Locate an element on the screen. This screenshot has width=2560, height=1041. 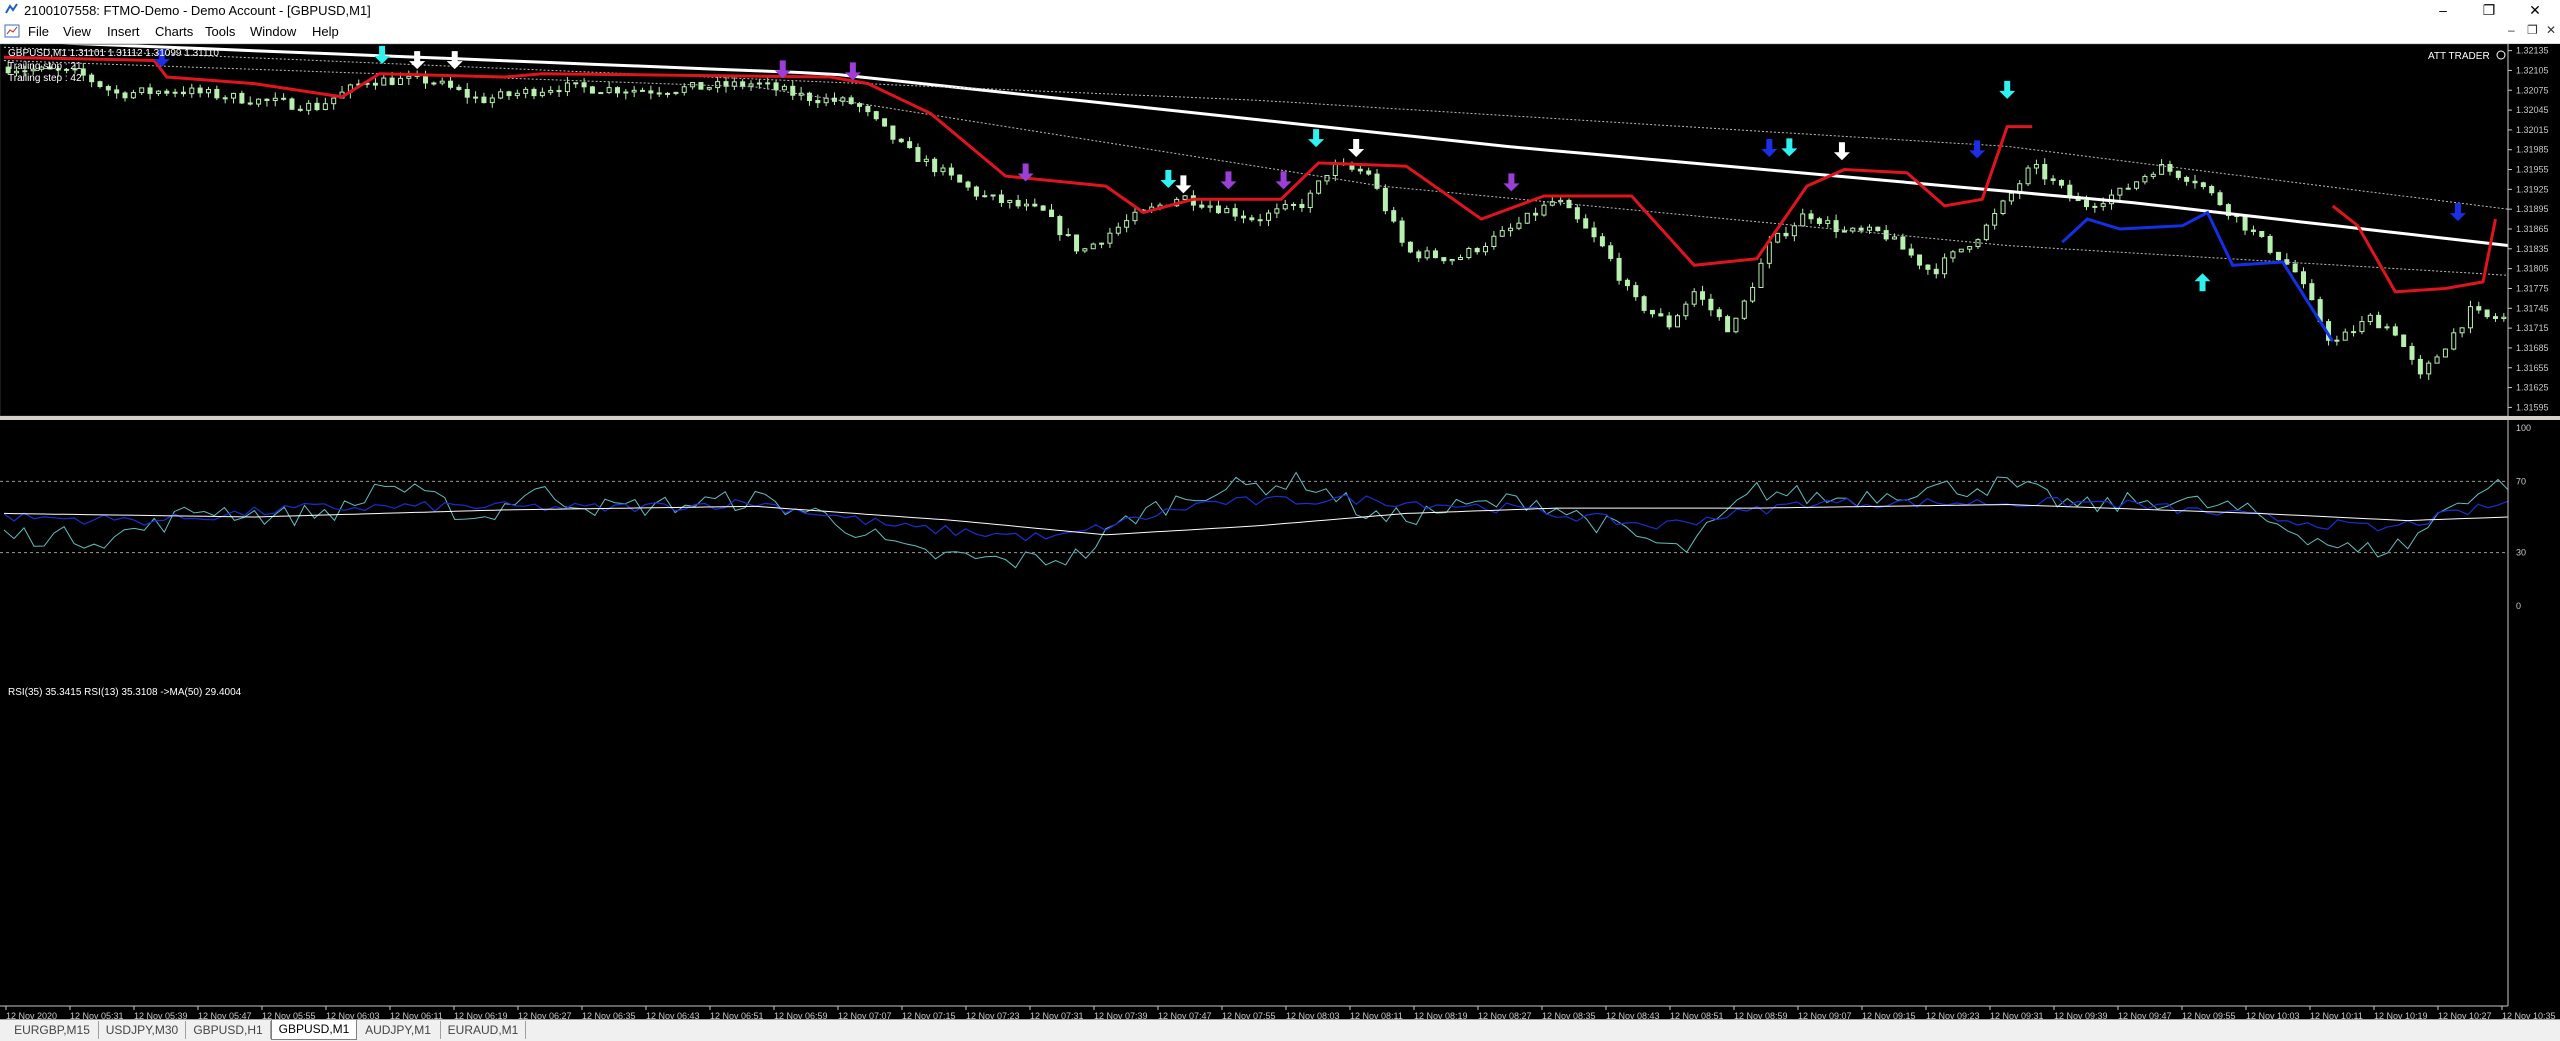
rsi-axis-label: 30 is located at coordinates (2521, 553).